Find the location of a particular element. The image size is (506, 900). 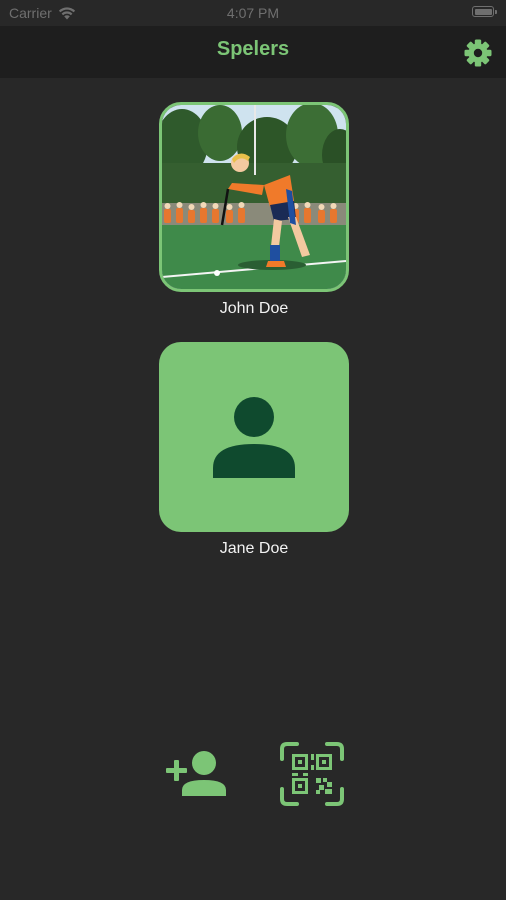

navigation-bar: Spelers is located at coordinates (253, 52).